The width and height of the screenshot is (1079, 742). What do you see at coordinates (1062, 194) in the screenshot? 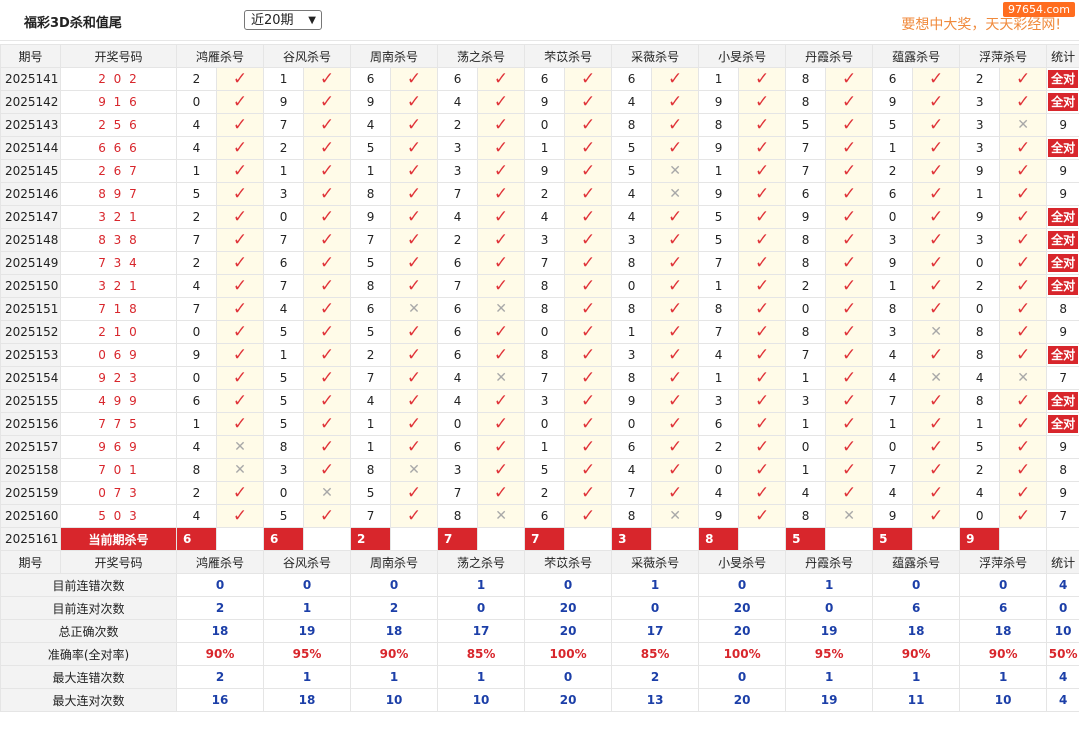
I see `stat-cell: 9` at bounding box center [1062, 194].